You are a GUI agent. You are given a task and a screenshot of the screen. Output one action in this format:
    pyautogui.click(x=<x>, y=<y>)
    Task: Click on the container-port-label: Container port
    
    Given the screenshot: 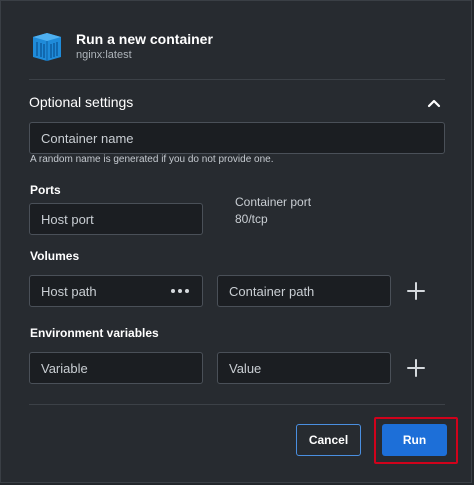 What is the action you would take?
    pyautogui.click(x=273, y=202)
    